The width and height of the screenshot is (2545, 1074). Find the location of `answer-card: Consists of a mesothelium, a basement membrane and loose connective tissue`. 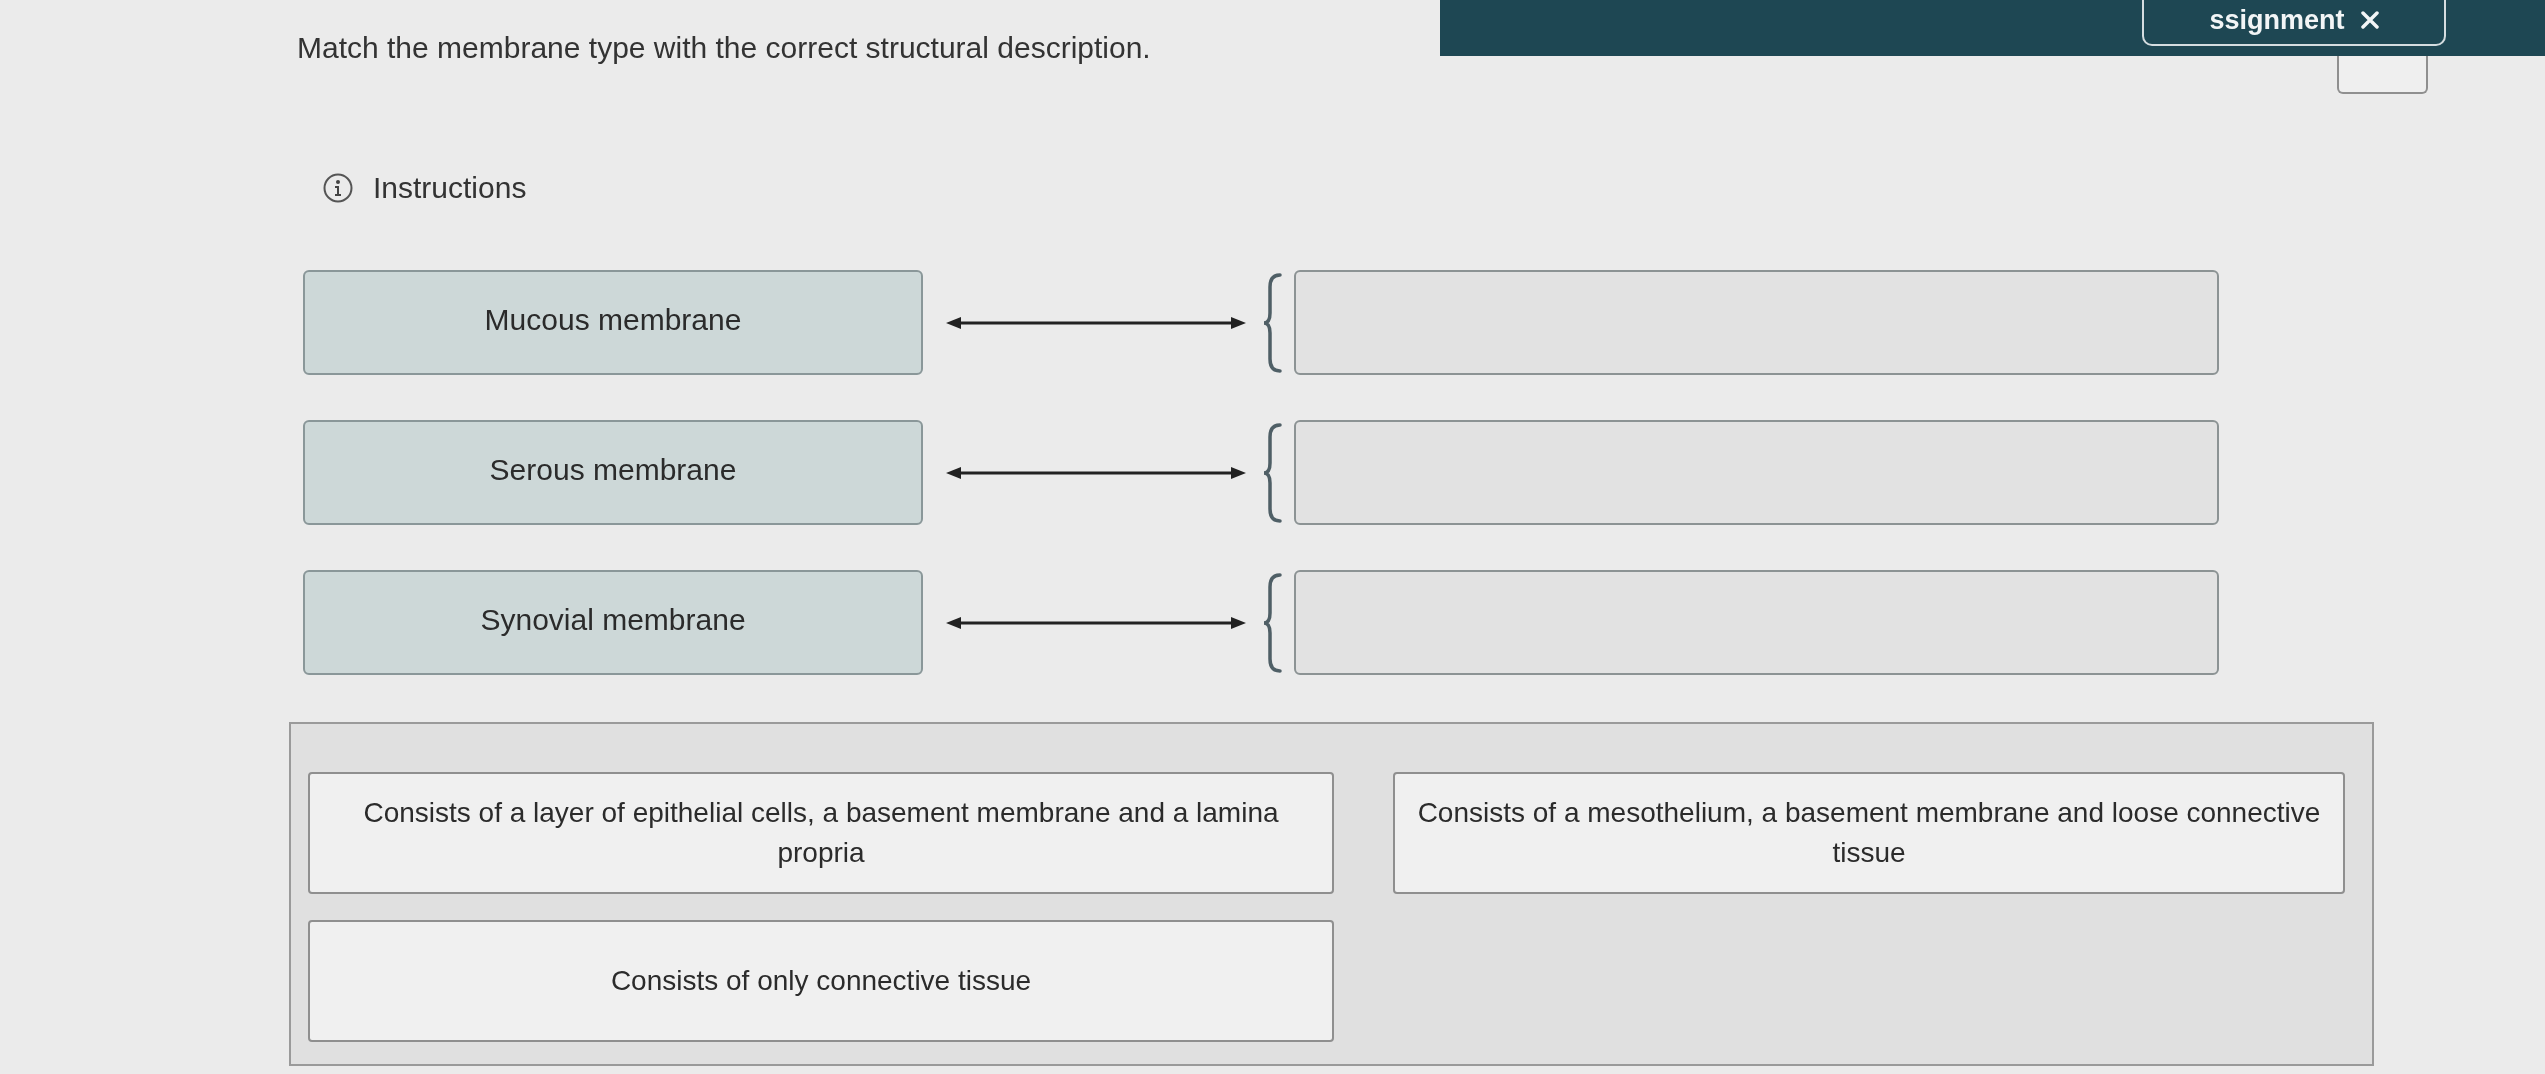

answer-card: Consists of a mesothelium, a basement membrane and loose connective tissue is located at coordinates (1869, 833).